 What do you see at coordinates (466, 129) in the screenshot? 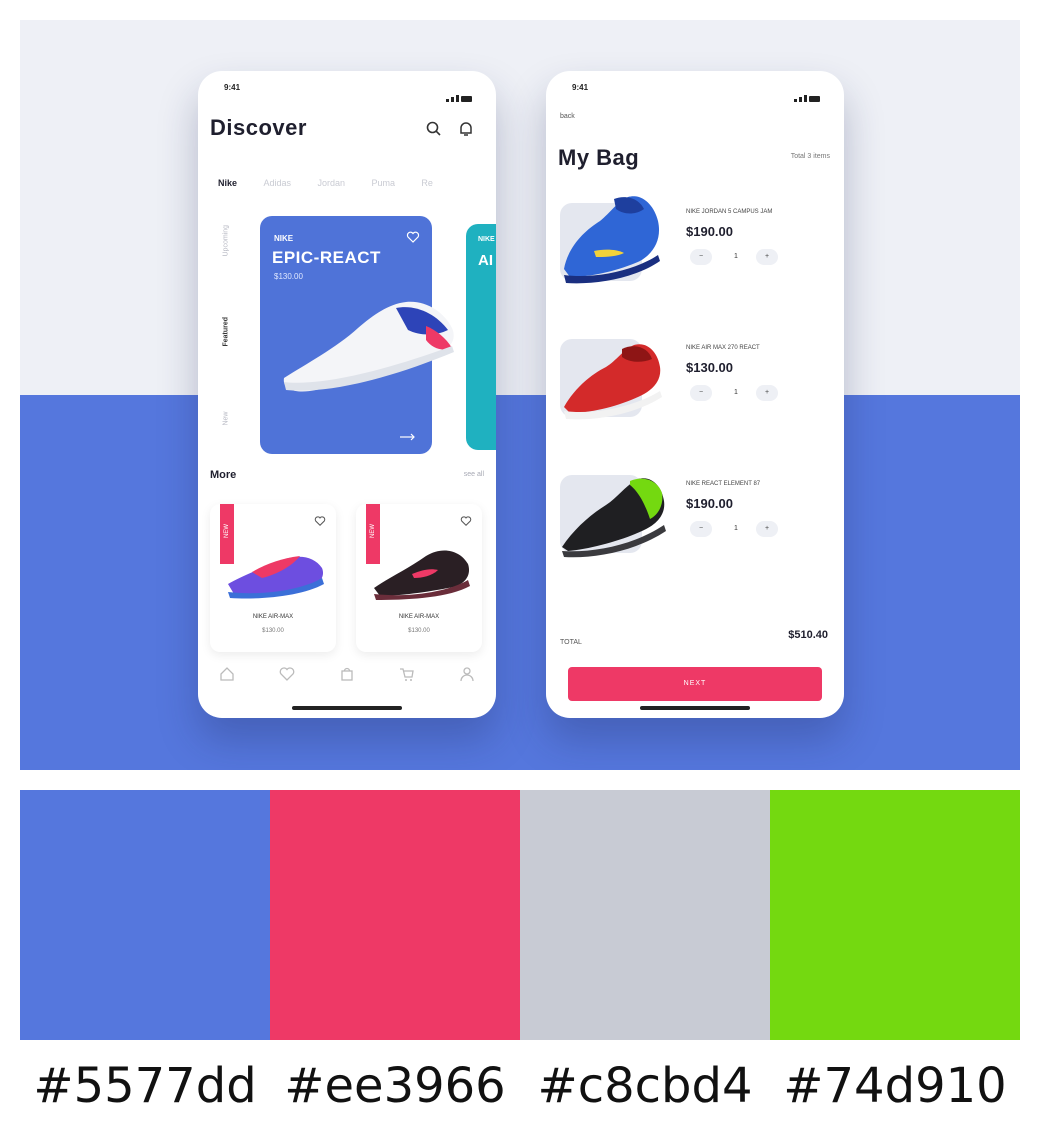
I see `notification-icon` at bounding box center [466, 129].